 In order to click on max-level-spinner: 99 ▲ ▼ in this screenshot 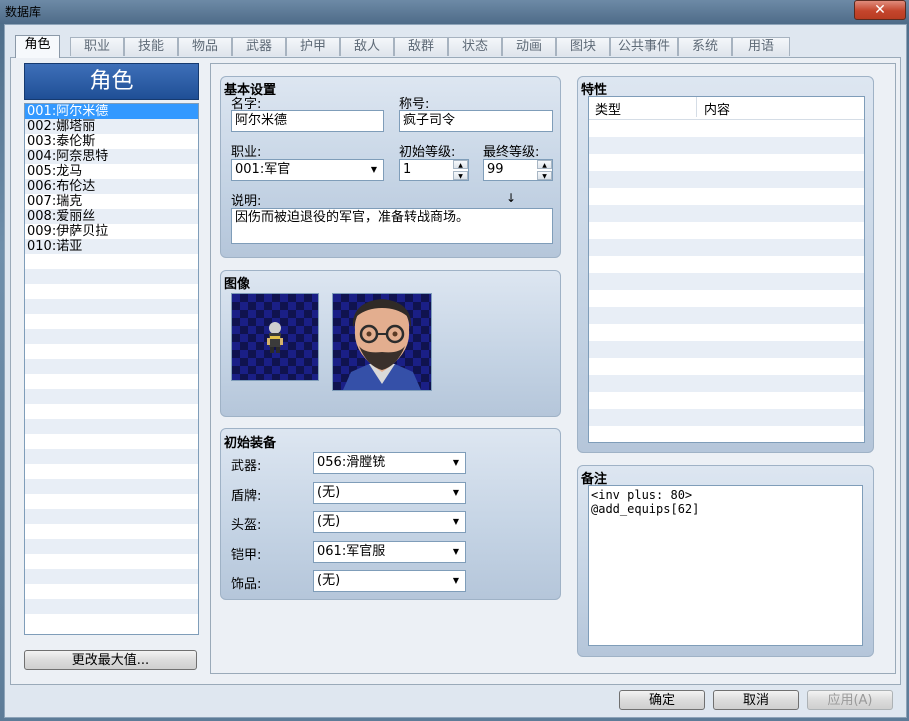, I will do `click(518, 170)`.